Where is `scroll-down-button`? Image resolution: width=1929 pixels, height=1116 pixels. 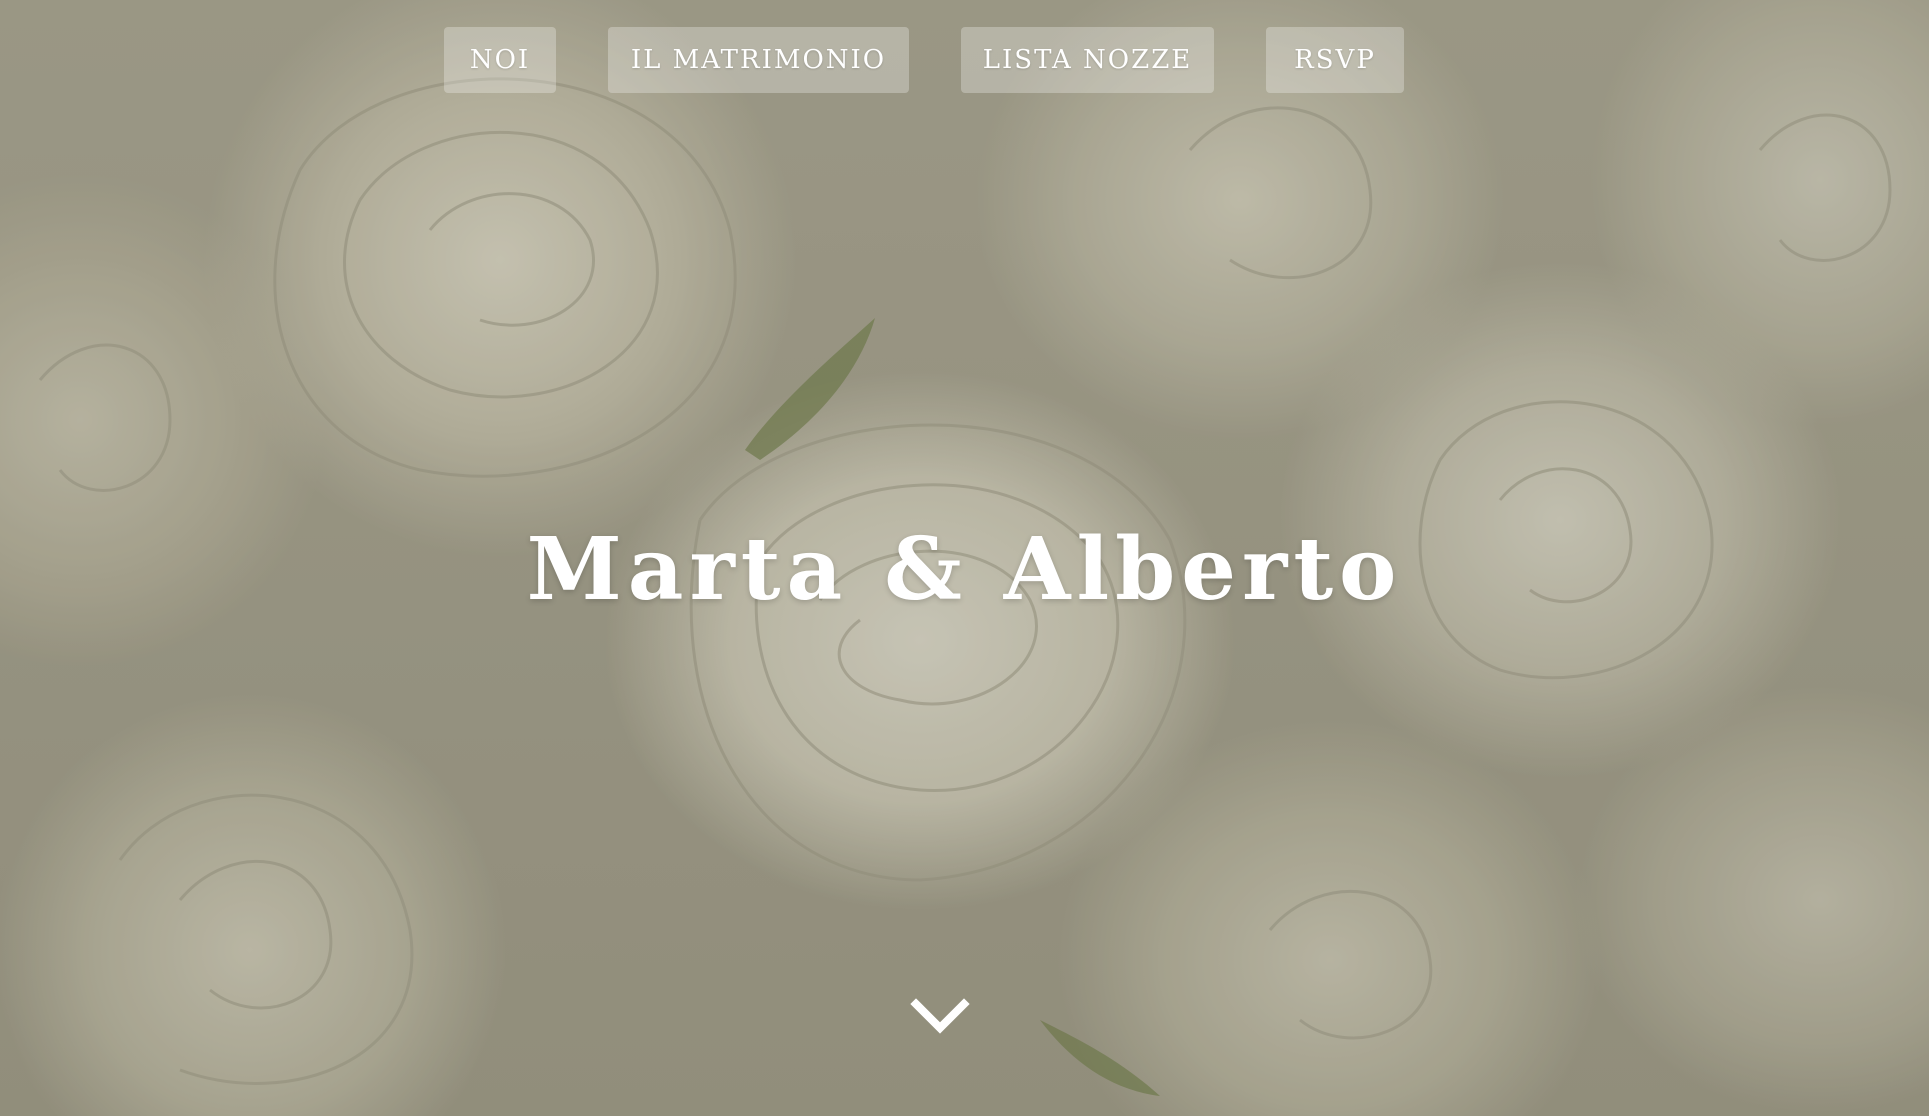 scroll-down-button is located at coordinates (940, 1018).